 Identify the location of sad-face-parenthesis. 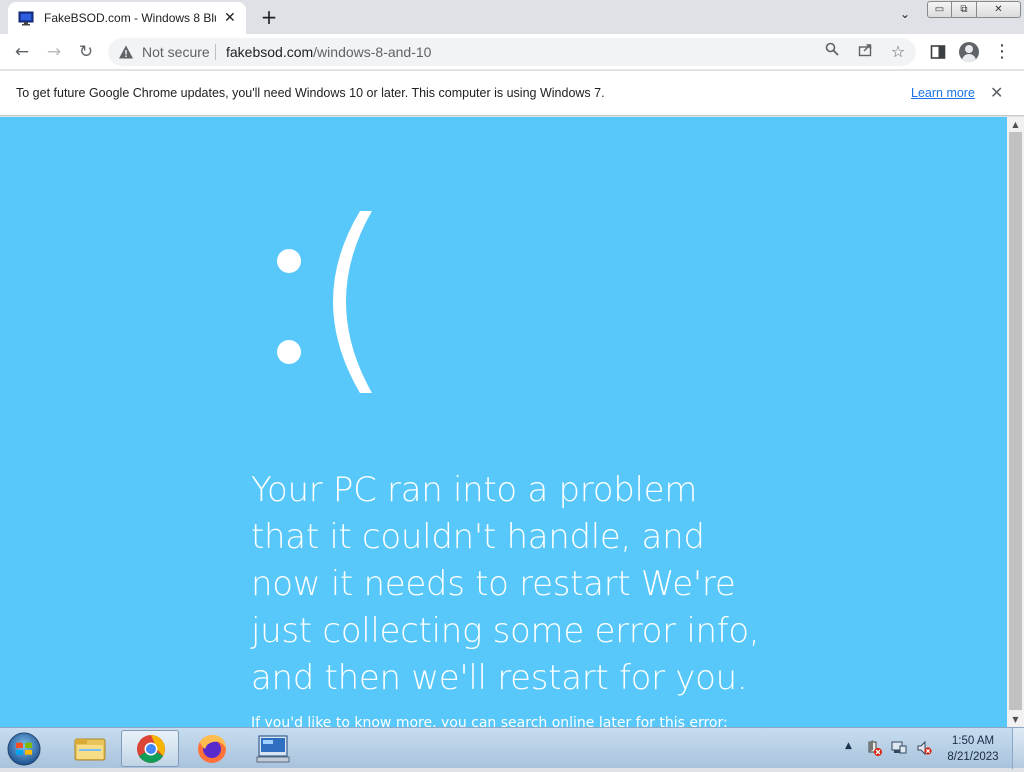
(352, 302).